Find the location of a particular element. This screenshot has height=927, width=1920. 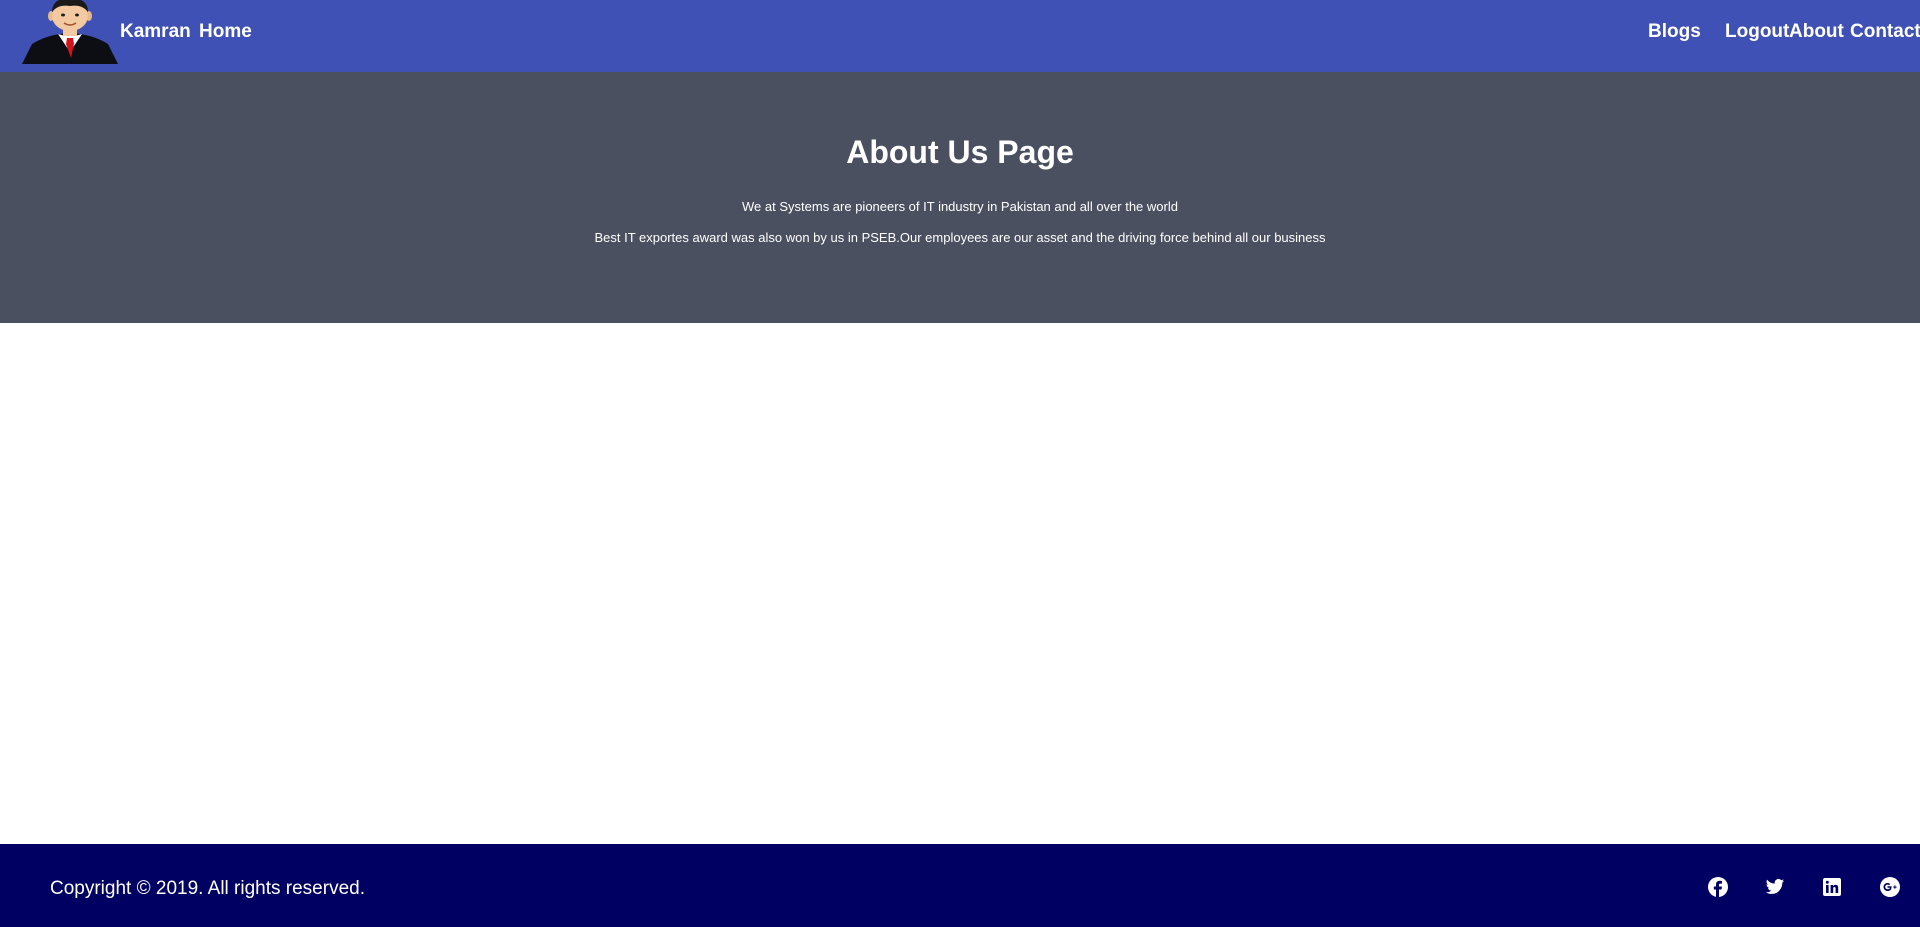

nav-link-logout: Logout is located at coordinates (1757, 32).